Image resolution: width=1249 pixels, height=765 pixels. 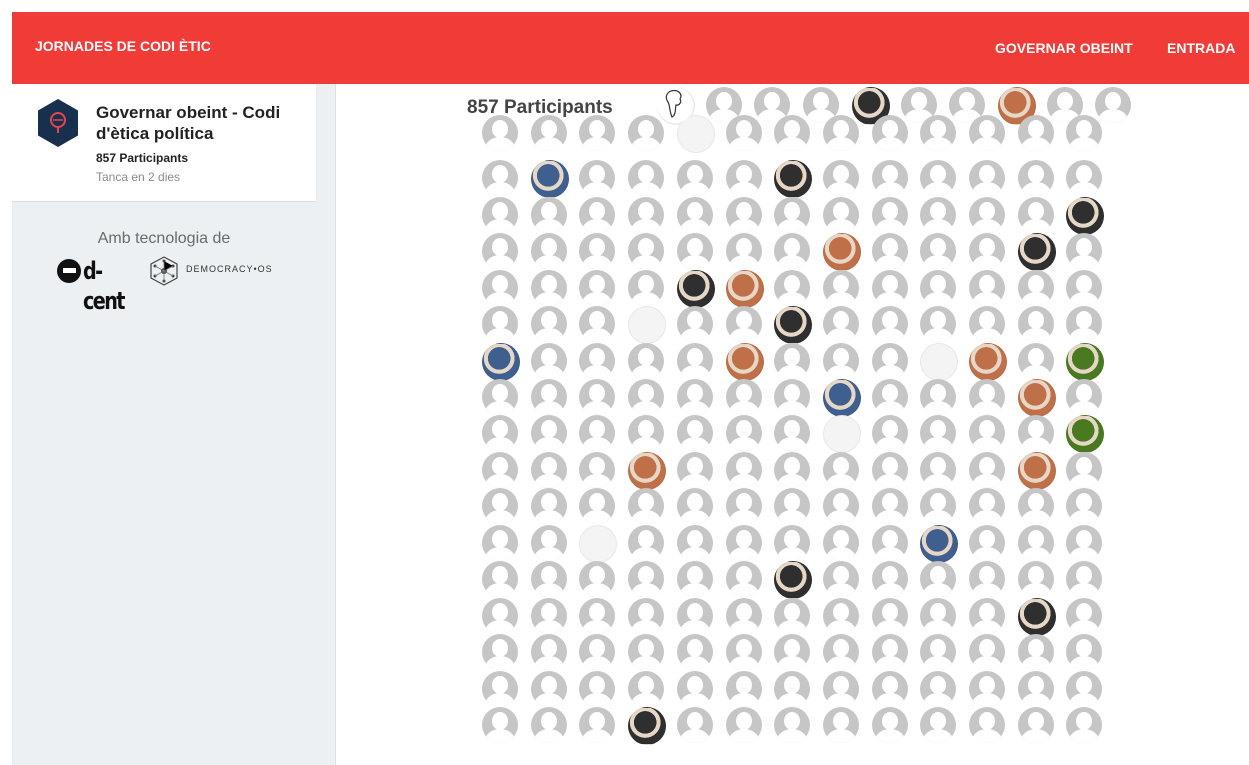 What do you see at coordinates (123, 46) in the screenshot?
I see `site-brand-link: JORNADES DE CODI ÈTIC` at bounding box center [123, 46].